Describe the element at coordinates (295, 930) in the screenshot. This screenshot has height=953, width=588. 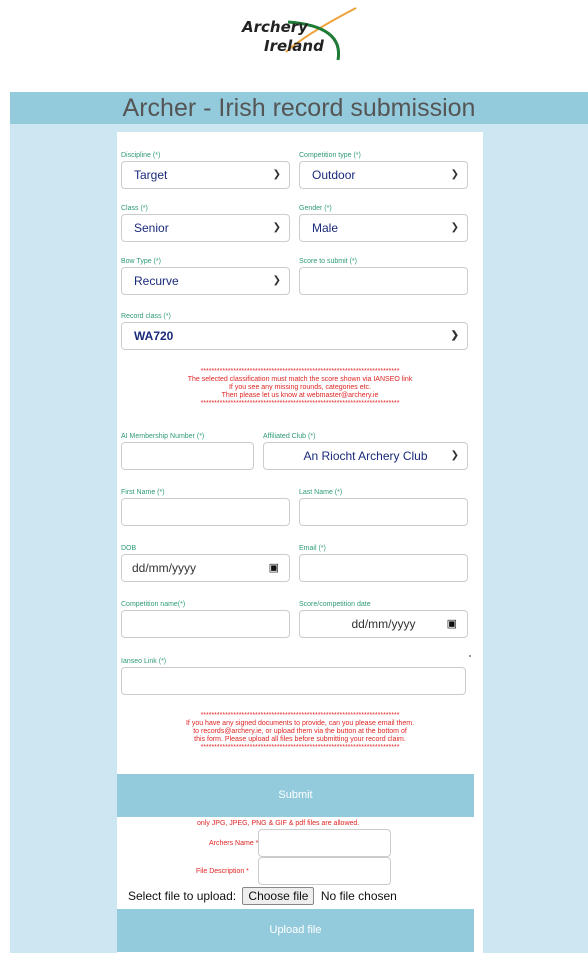
I see `upload-file-button: Upload file` at that location.